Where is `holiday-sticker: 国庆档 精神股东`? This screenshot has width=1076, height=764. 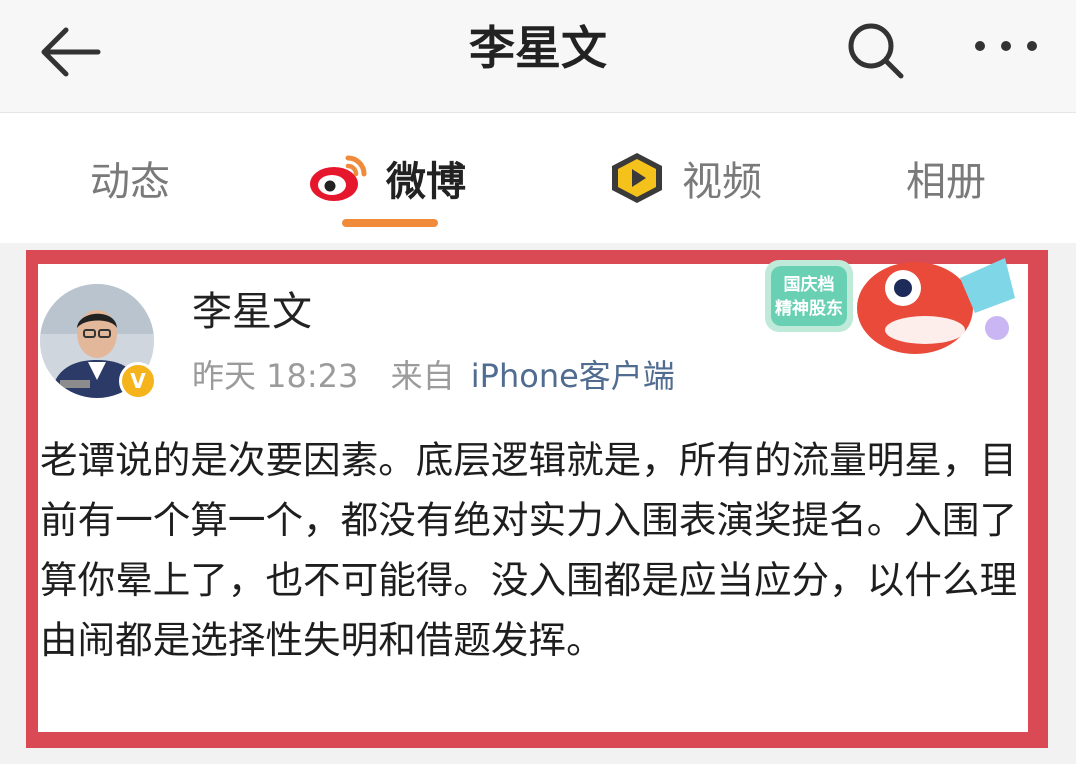 holiday-sticker: 国庆档 精神股东 is located at coordinates (897, 300).